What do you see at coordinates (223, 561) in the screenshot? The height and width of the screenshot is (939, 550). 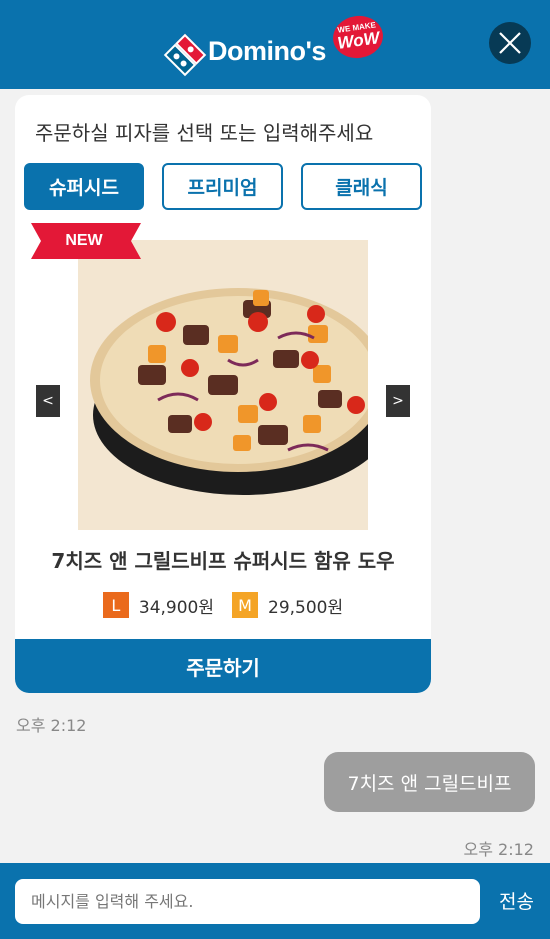 I see `pizza-name: 7치즈 앤 그릴드비프 슈퍼시드 함유 도우` at bounding box center [223, 561].